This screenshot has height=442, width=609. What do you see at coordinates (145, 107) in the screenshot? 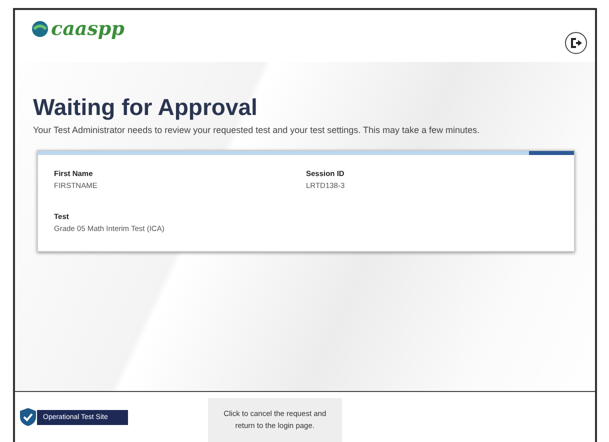
I see `page-title: Waiting for Approval` at bounding box center [145, 107].